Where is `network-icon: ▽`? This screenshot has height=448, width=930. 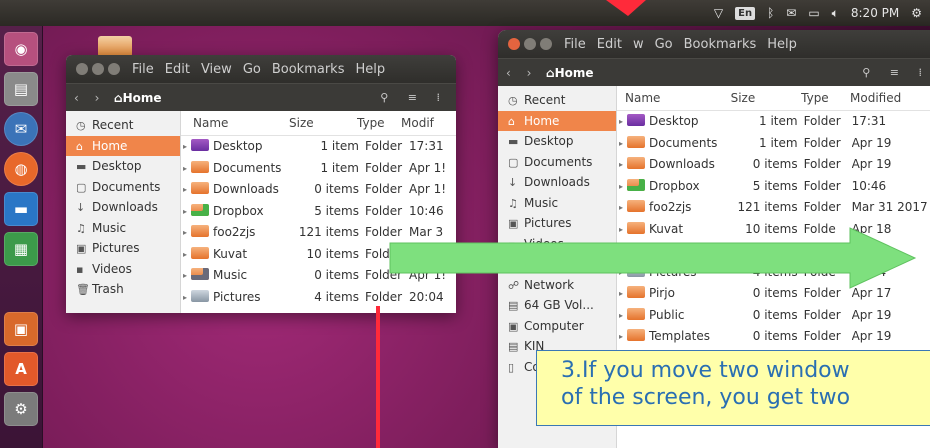
network-icon: ▽ is located at coordinates (718, 13).